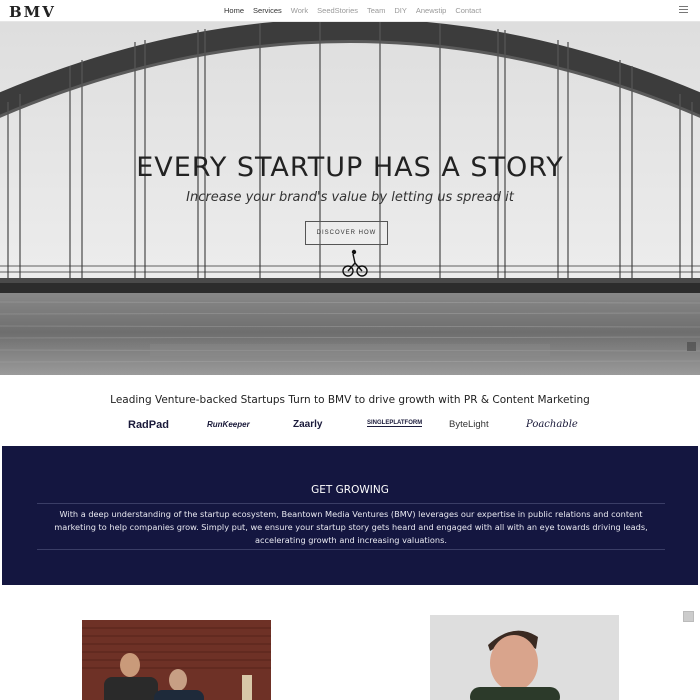  I want to click on scroll-down-button, so click(691, 346).